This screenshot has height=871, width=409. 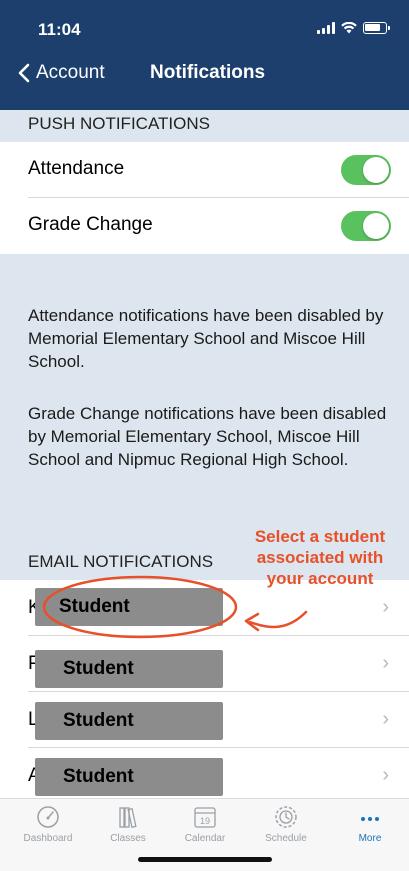 I want to click on attendance-toggle, so click(x=366, y=170).